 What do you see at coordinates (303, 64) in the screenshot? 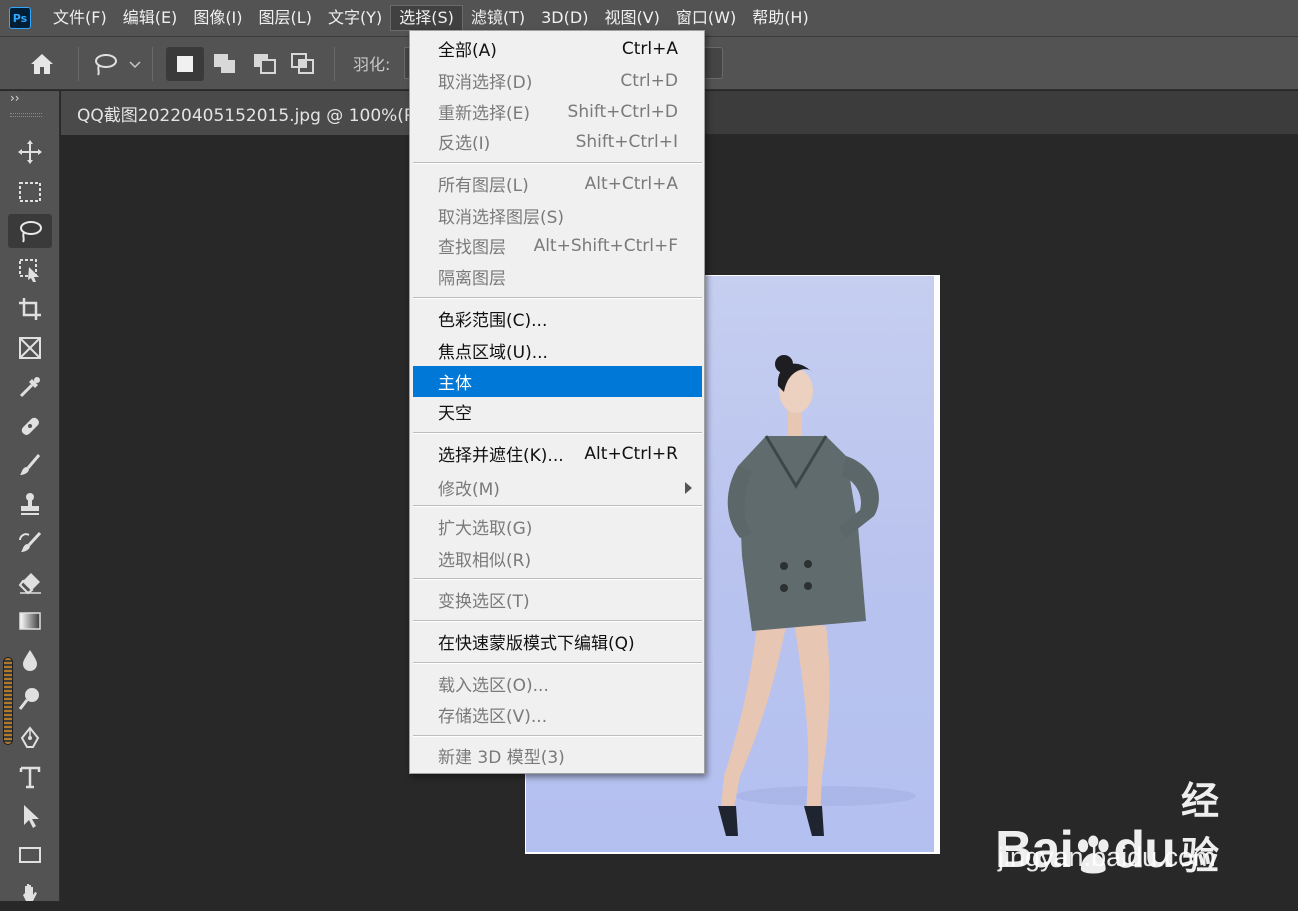
I see `intersect-selection-icon` at bounding box center [303, 64].